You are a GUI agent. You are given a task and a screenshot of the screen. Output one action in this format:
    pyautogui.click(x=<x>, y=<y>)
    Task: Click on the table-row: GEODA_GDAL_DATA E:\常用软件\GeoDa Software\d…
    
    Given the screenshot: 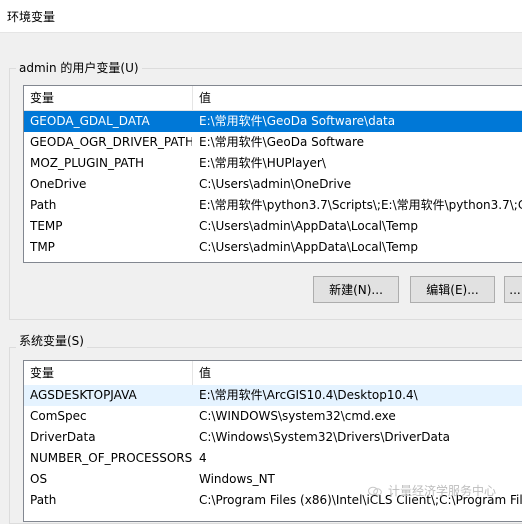 What is the action you would take?
    pyautogui.click(x=273, y=121)
    